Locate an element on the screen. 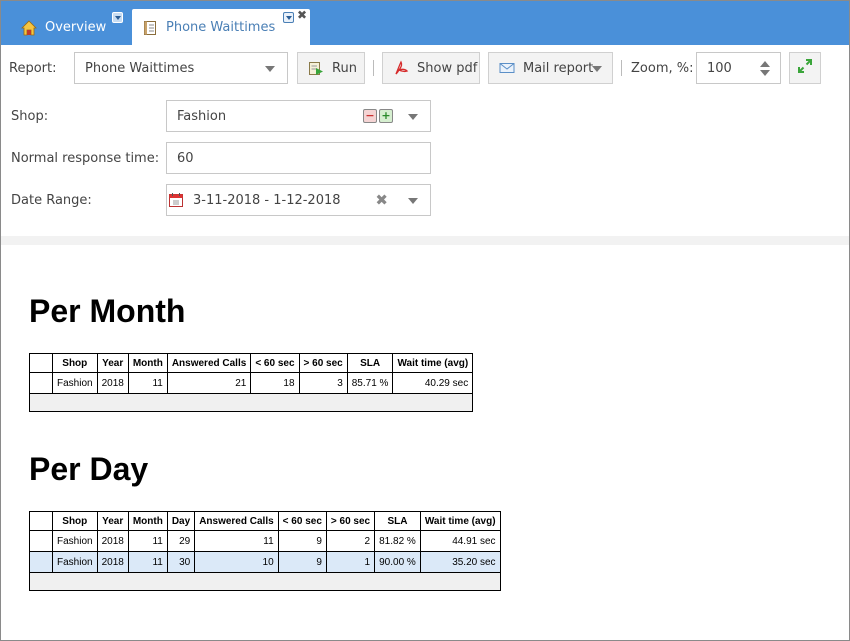 This screenshot has width=850, height=641. expand-icon is located at coordinates (805, 68).